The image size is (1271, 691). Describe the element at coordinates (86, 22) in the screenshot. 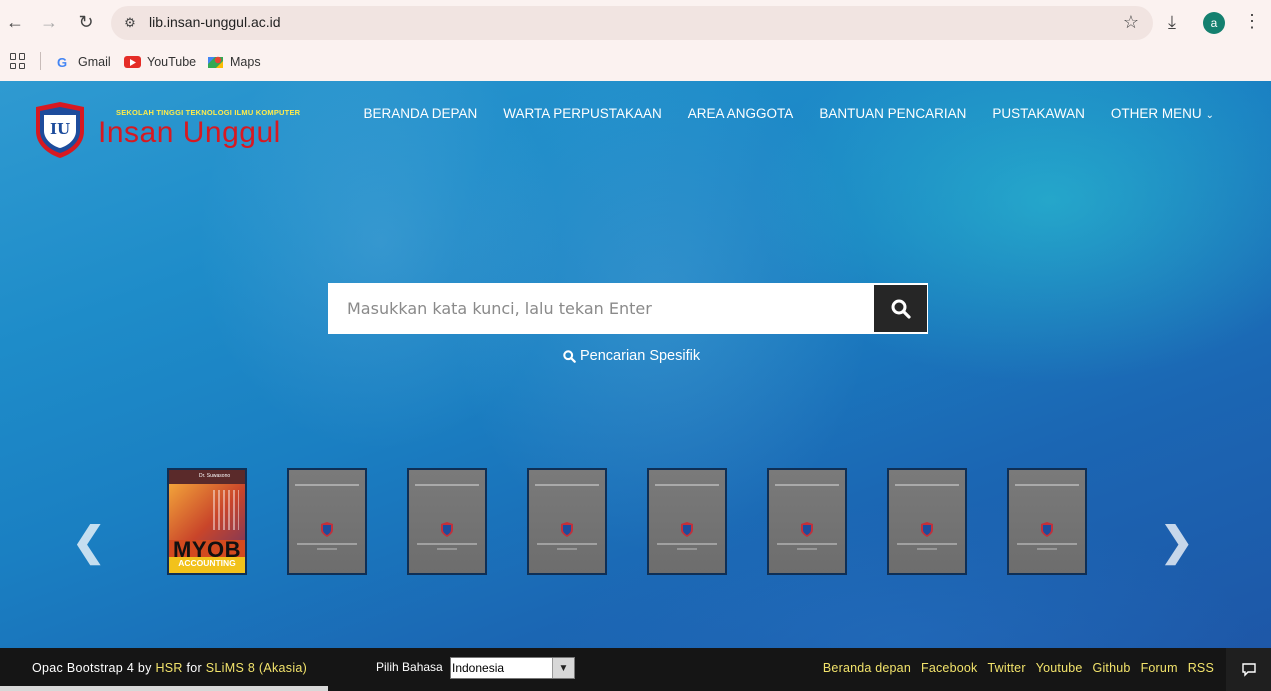

I see `reload-icon: ↻` at that location.